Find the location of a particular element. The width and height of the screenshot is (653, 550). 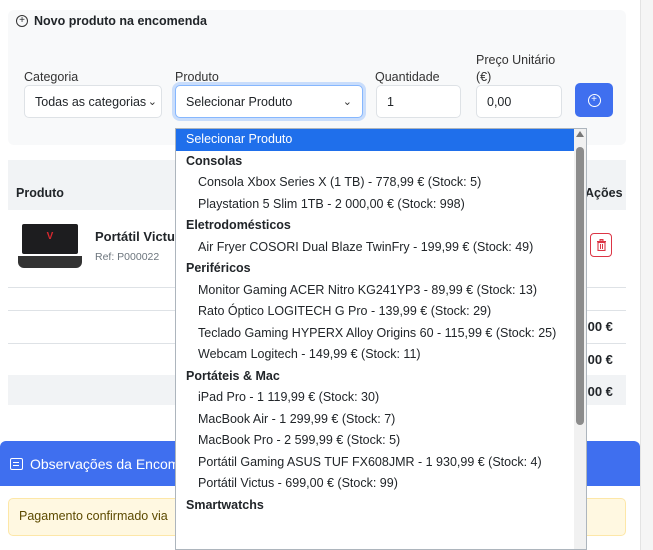

dropdown-option: Portátil Victus - 699,00 € (Stock: 99) is located at coordinates (381, 484).